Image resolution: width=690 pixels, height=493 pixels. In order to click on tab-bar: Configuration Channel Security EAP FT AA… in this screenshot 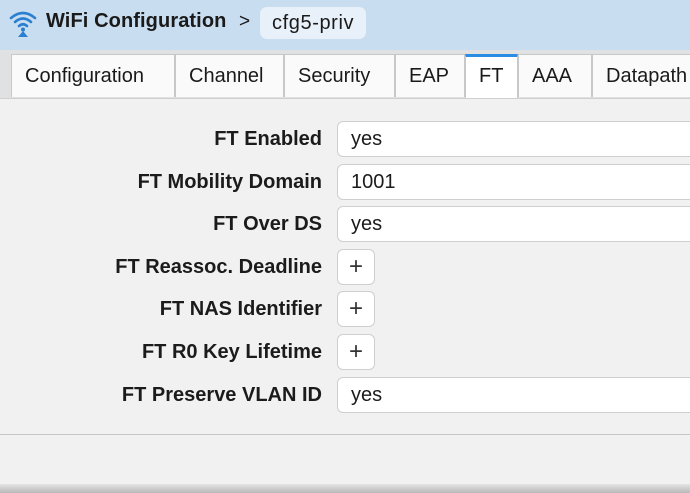, I will do `click(345, 75)`.